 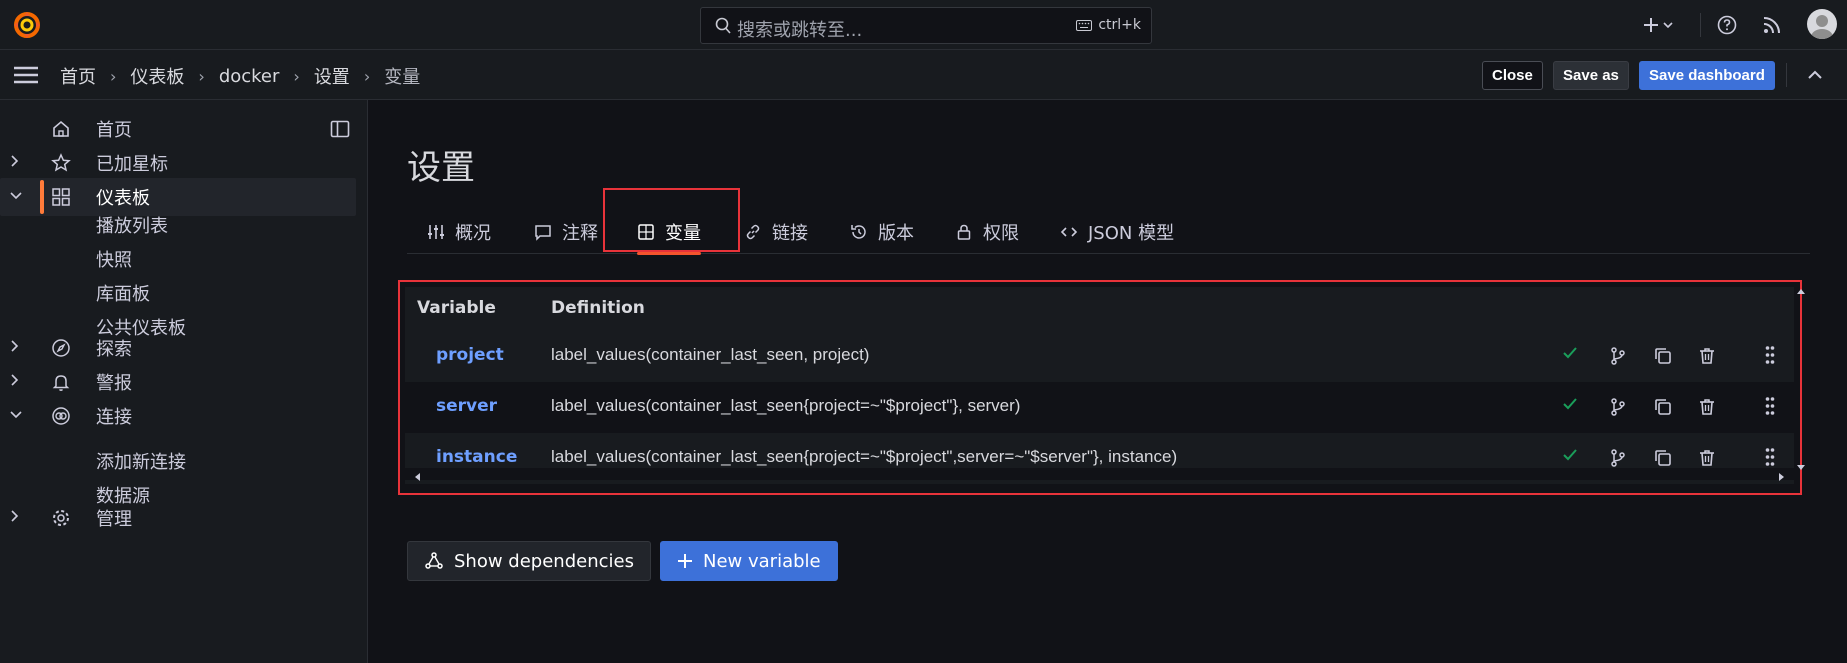 What do you see at coordinates (1570, 404) in the screenshot?
I see `check-icon` at bounding box center [1570, 404].